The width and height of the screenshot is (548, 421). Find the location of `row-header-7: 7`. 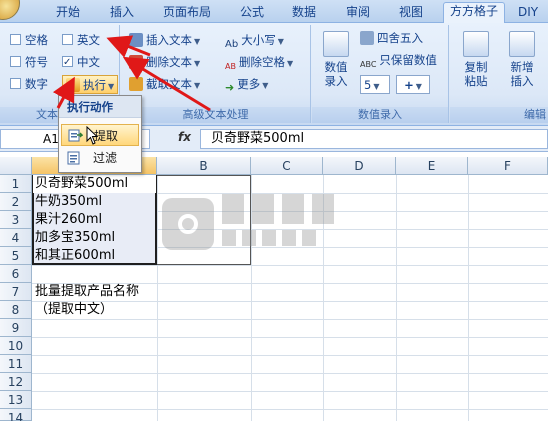

row-header-7: 7 is located at coordinates (16, 292).